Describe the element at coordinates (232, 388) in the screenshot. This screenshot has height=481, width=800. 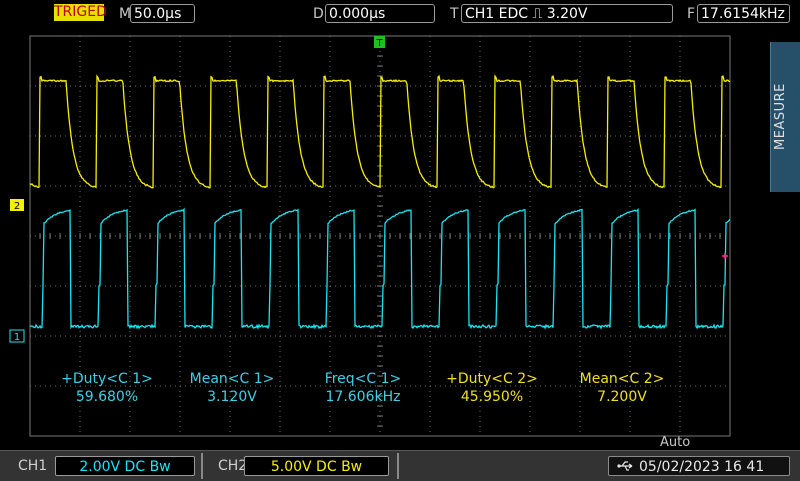
I see `measurement-ch1-mean: Mean<C 1> 3.120V` at that location.